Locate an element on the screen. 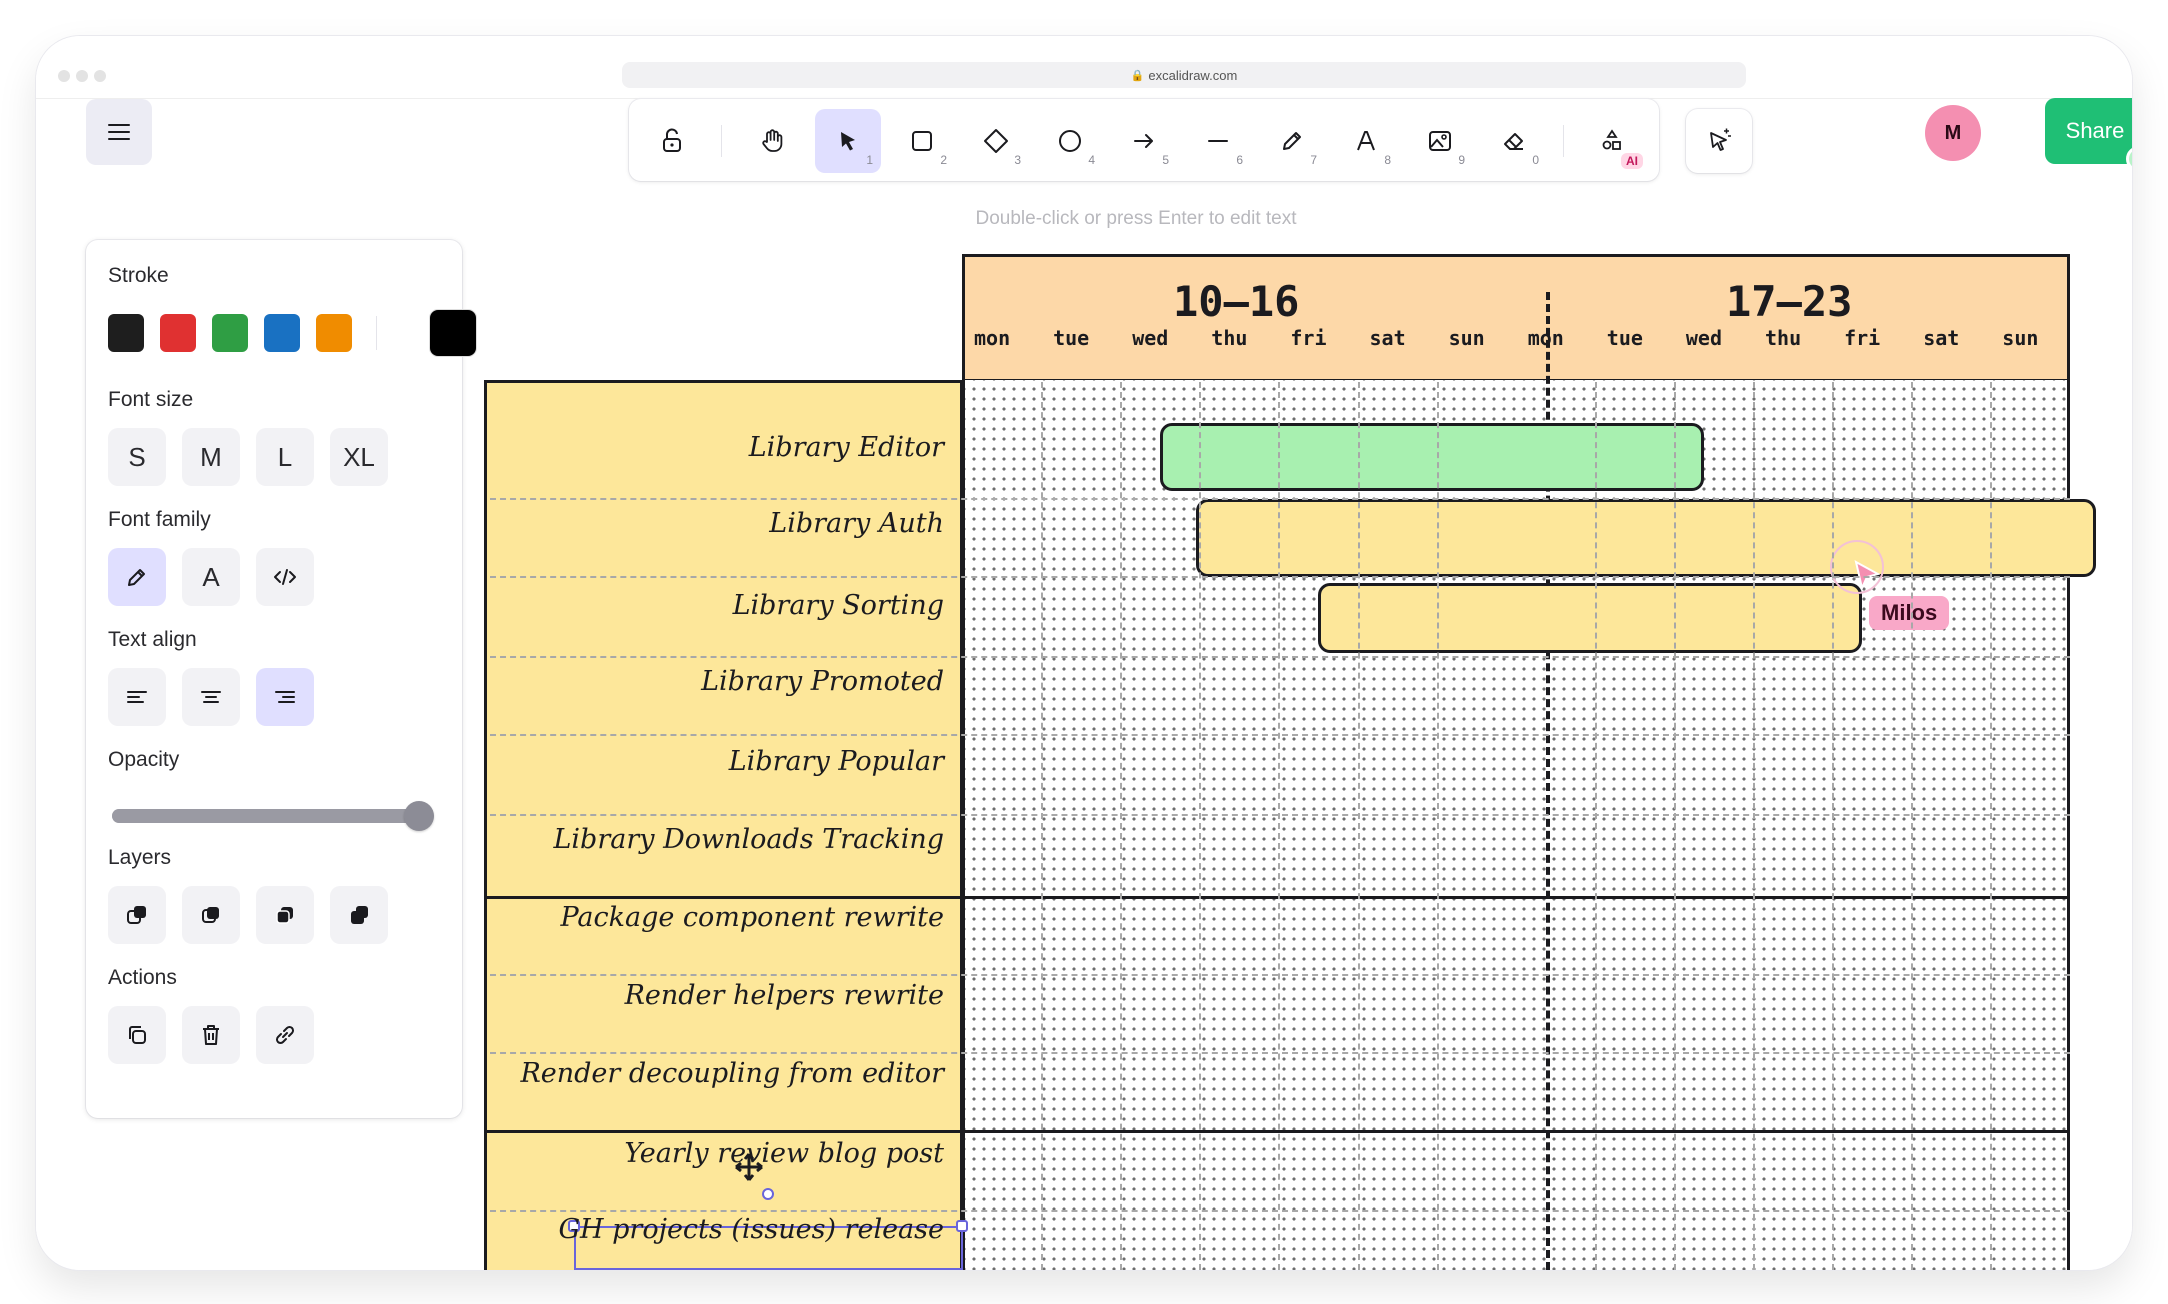 The height and width of the screenshot is (1304, 2168). stroke-swatch-blue is located at coordinates (282, 333).